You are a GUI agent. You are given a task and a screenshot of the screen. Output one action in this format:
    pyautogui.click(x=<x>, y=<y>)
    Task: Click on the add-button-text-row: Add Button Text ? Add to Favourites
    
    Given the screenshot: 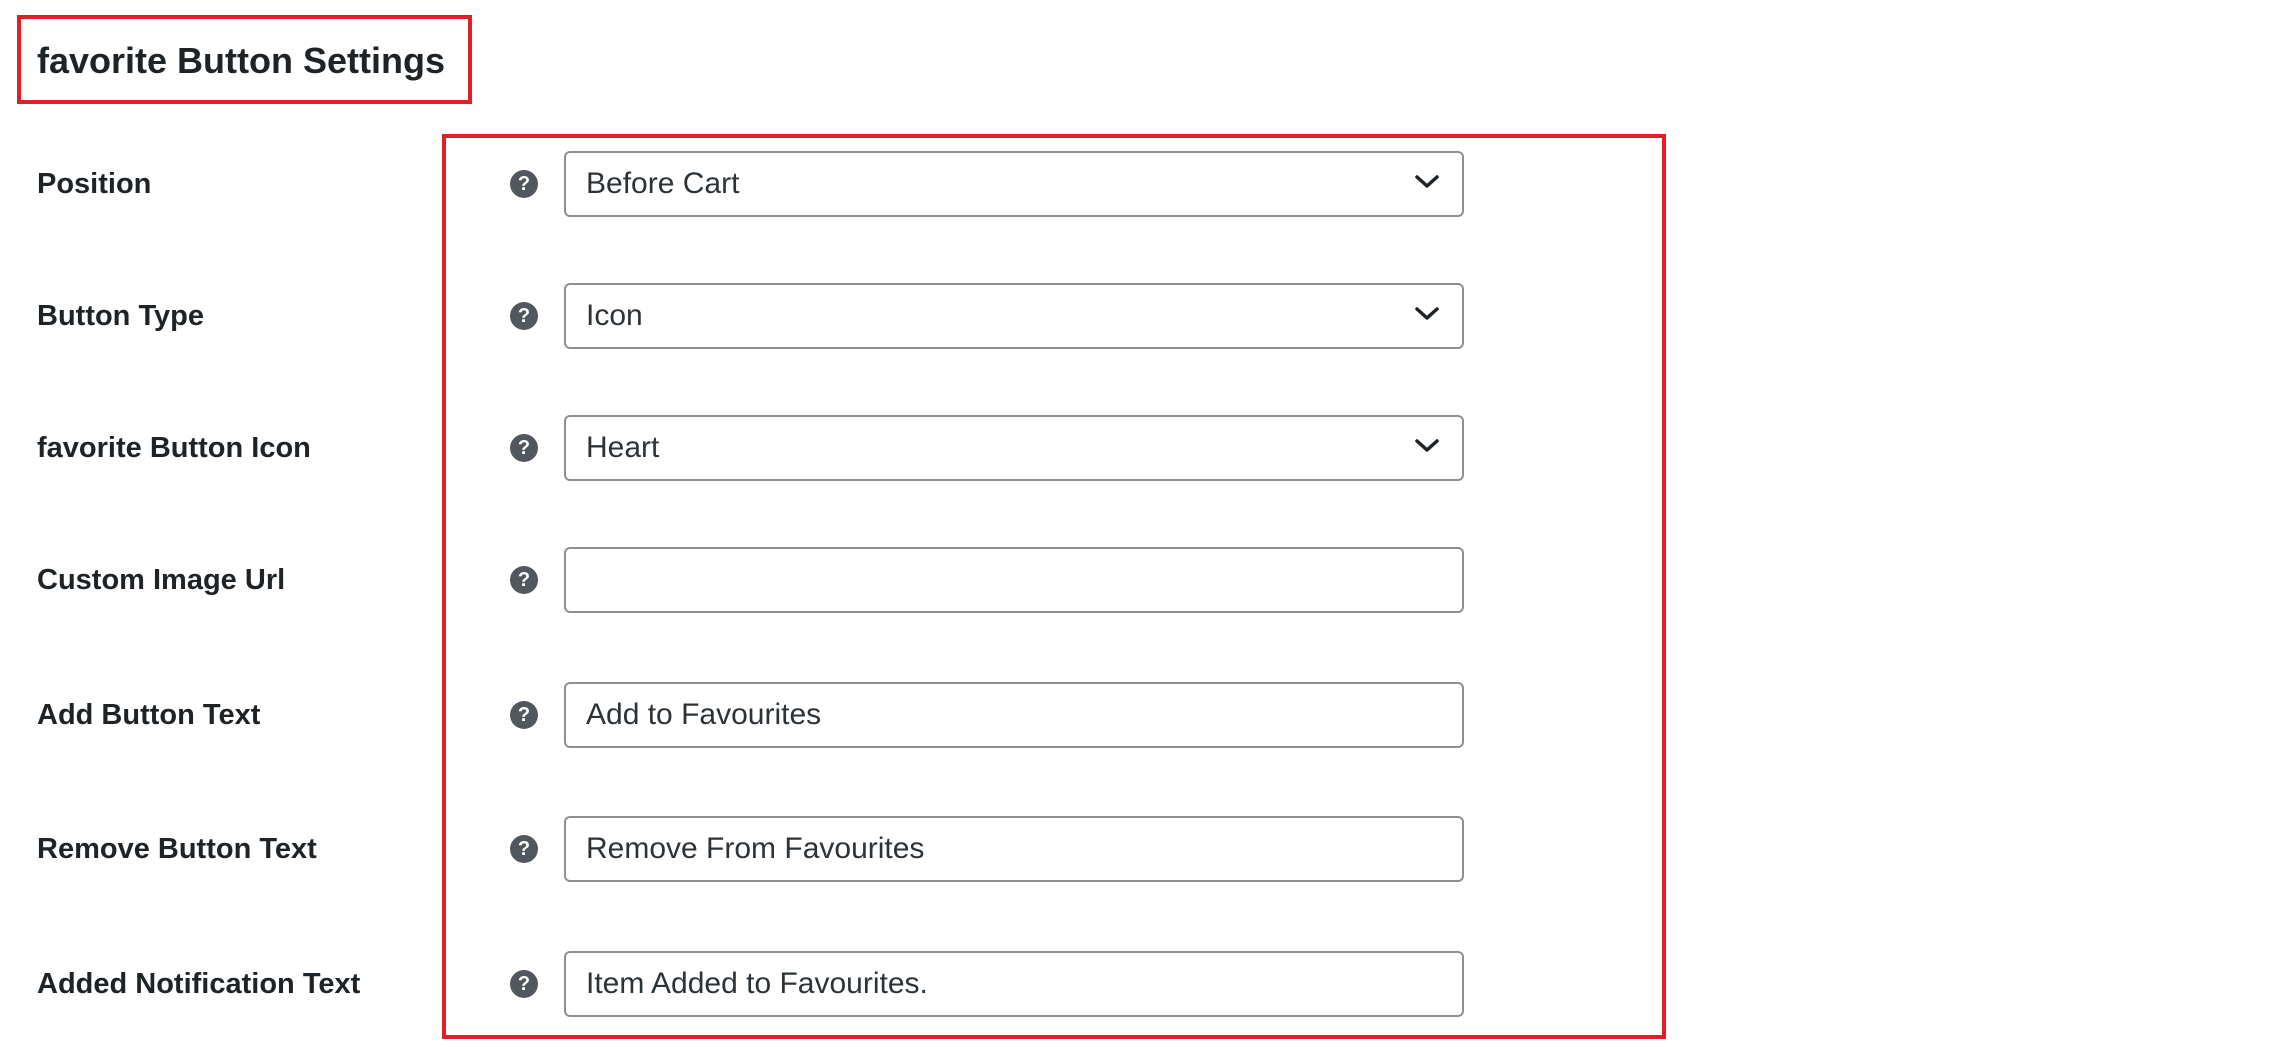 What is the action you would take?
    pyautogui.click(x=1145, y=715)
    